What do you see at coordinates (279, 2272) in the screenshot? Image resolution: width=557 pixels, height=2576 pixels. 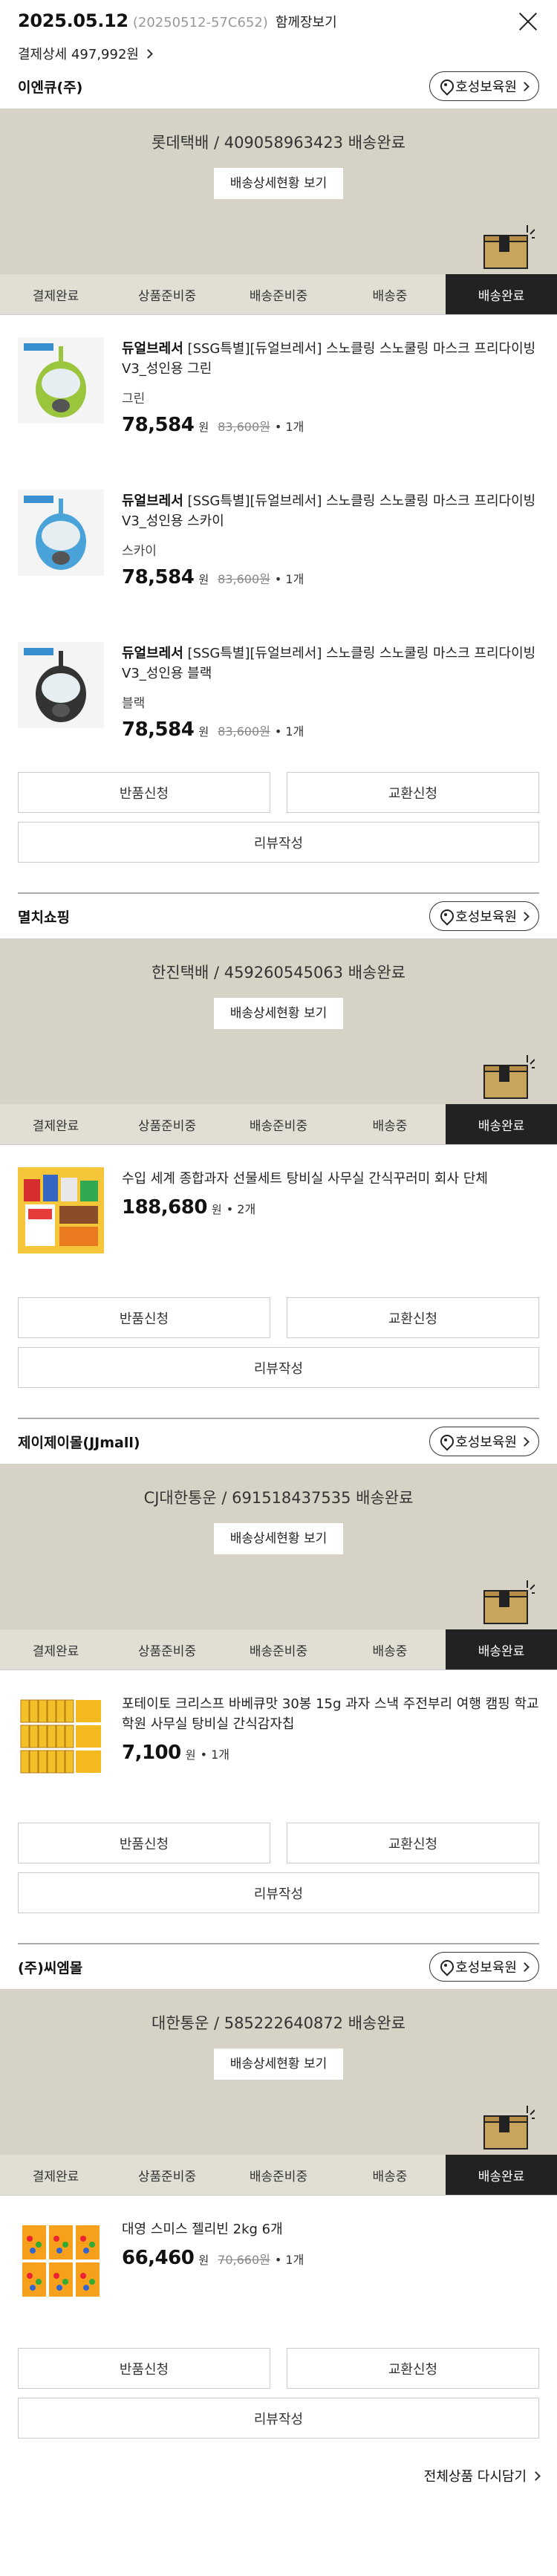 I see `order-item: 대영 스미스 젤리빈 2kg 6개 66,460 원 70,660원 • 1개` at bounding box center [279, 2272].